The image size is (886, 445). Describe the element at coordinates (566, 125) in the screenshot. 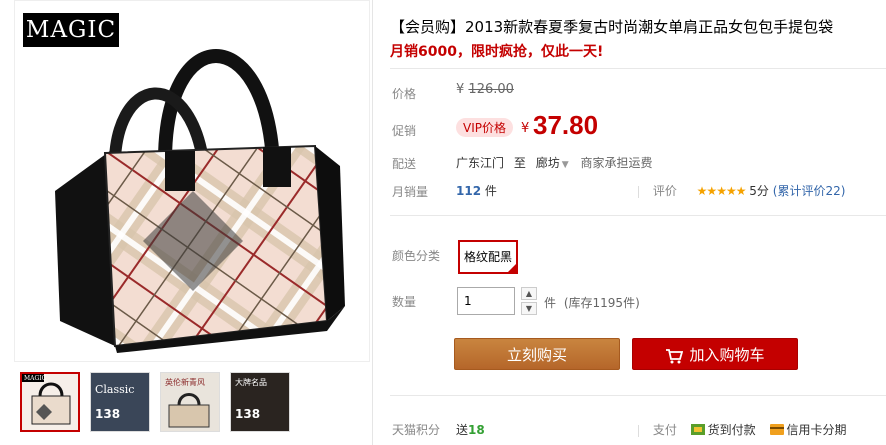

I see `promo-price: 37.80` at that location.